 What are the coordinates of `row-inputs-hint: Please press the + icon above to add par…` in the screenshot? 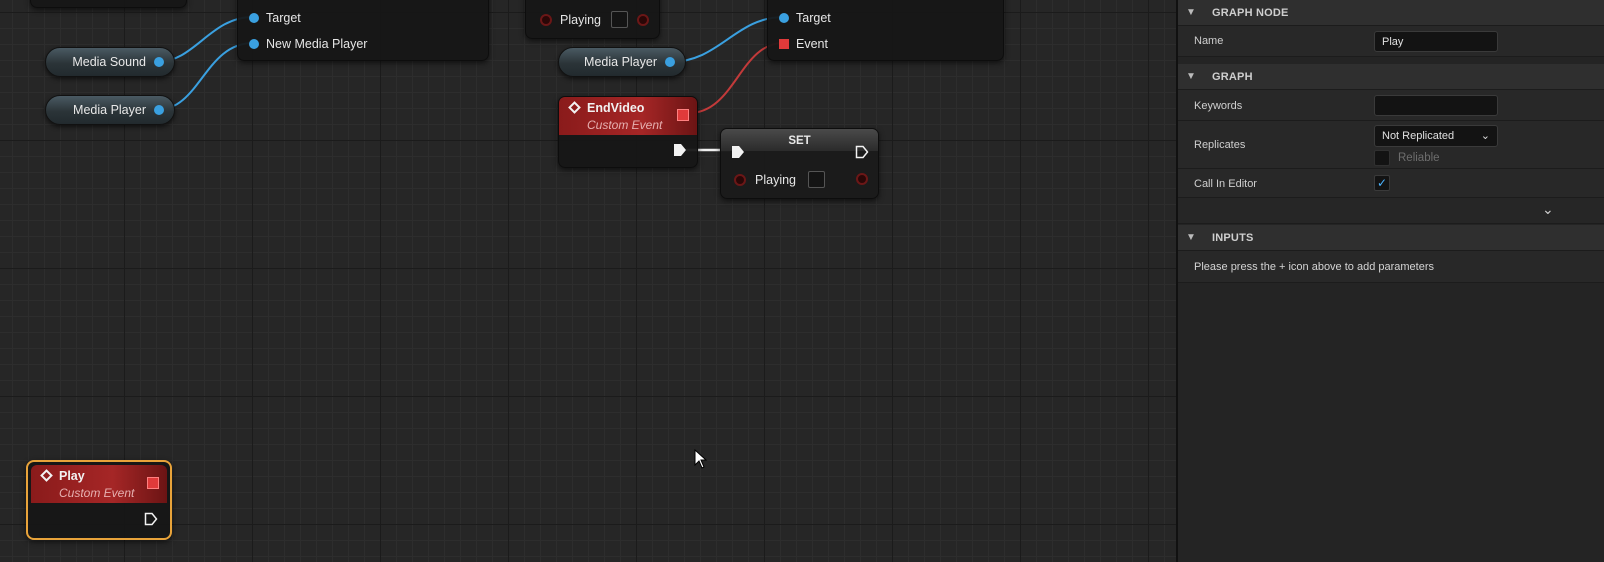 It's located at (1391, 267).